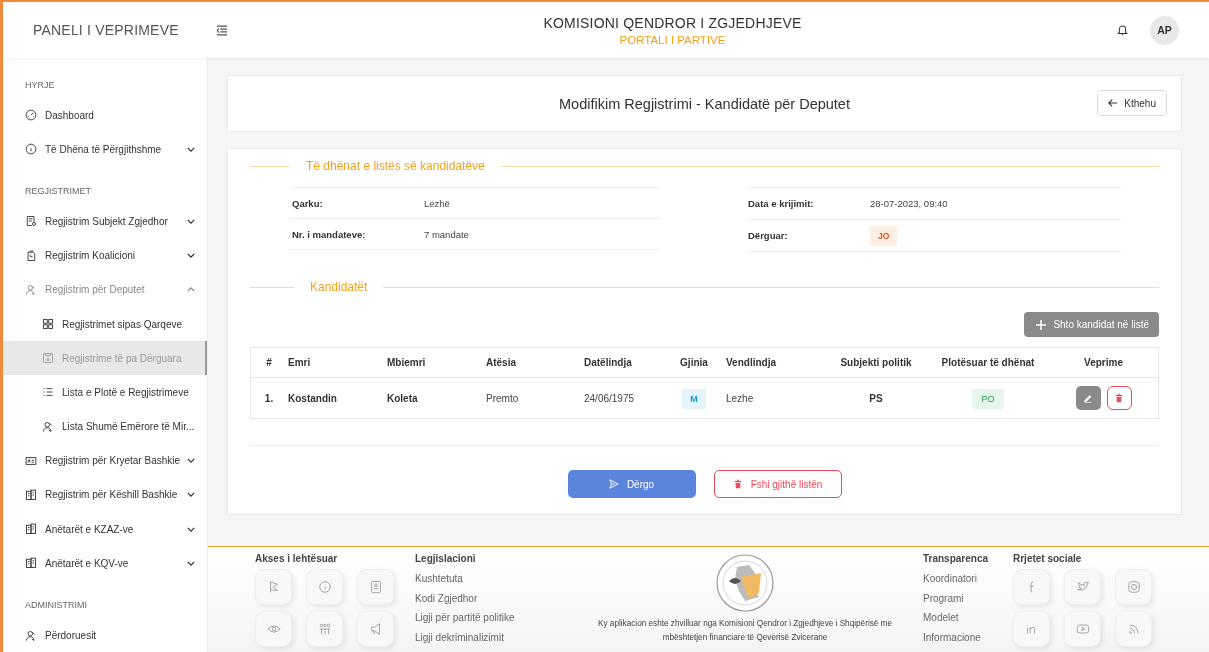 The width and height of the screenshot is (1209, 652). What do you see at coordinates (495, 598) in the screenshot?
I see `footer-link: Kodi Zgjedhor` at bounding box center [495, 598].